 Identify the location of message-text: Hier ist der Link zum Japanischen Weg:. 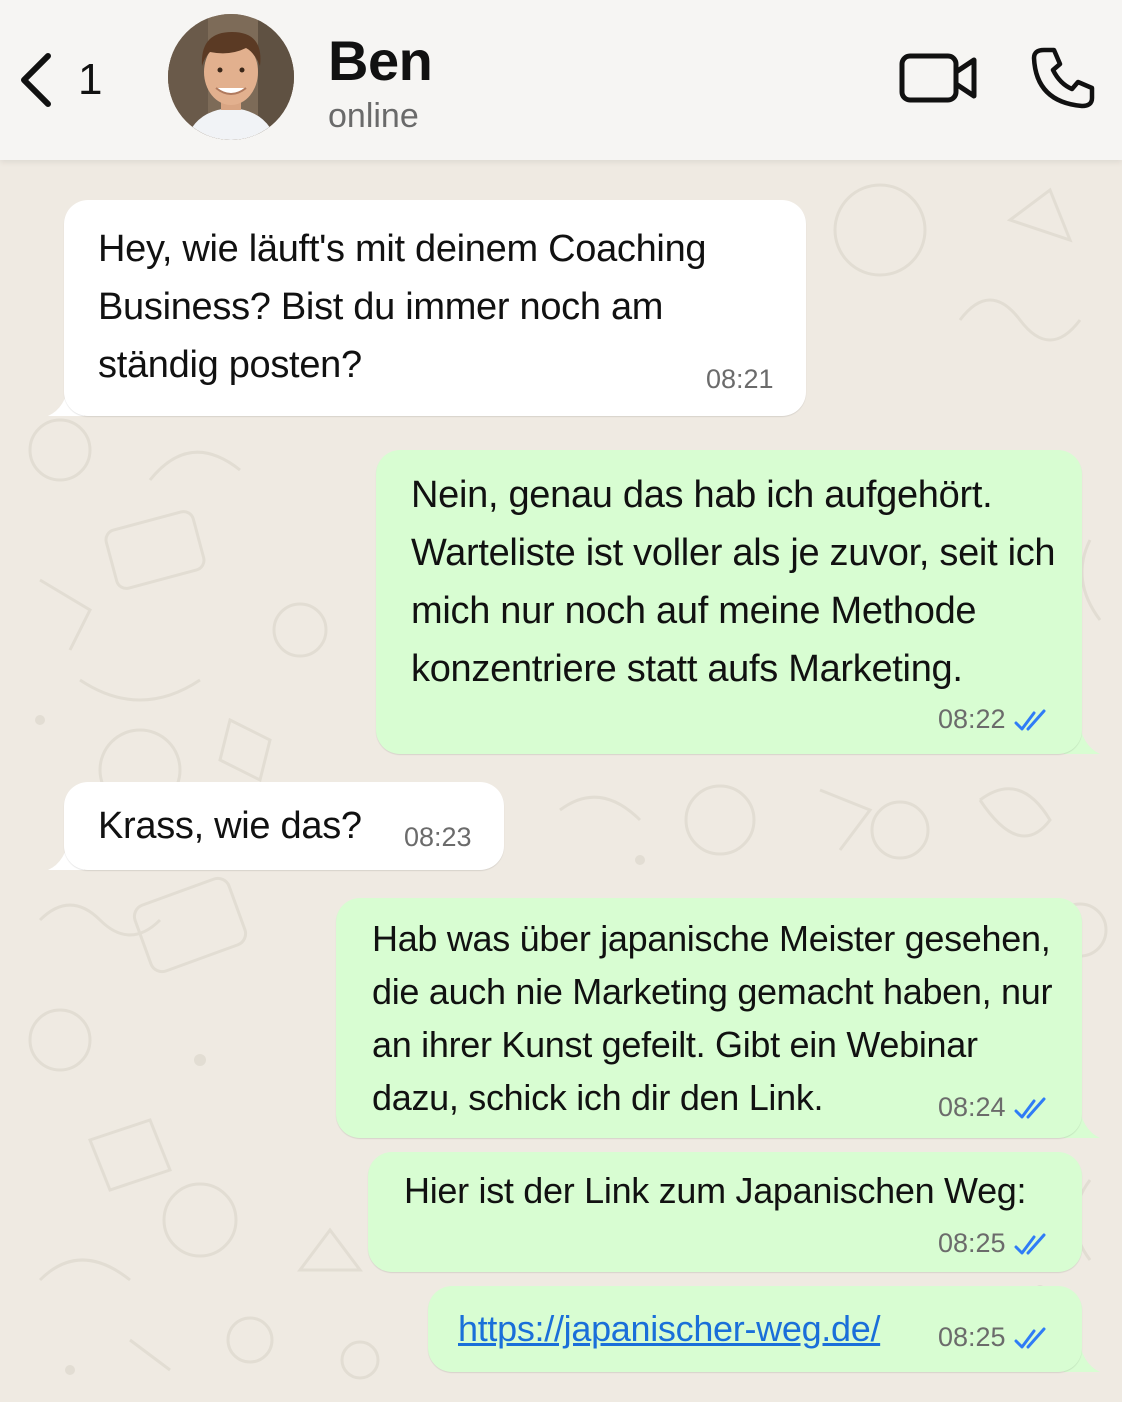
(715, 1190).